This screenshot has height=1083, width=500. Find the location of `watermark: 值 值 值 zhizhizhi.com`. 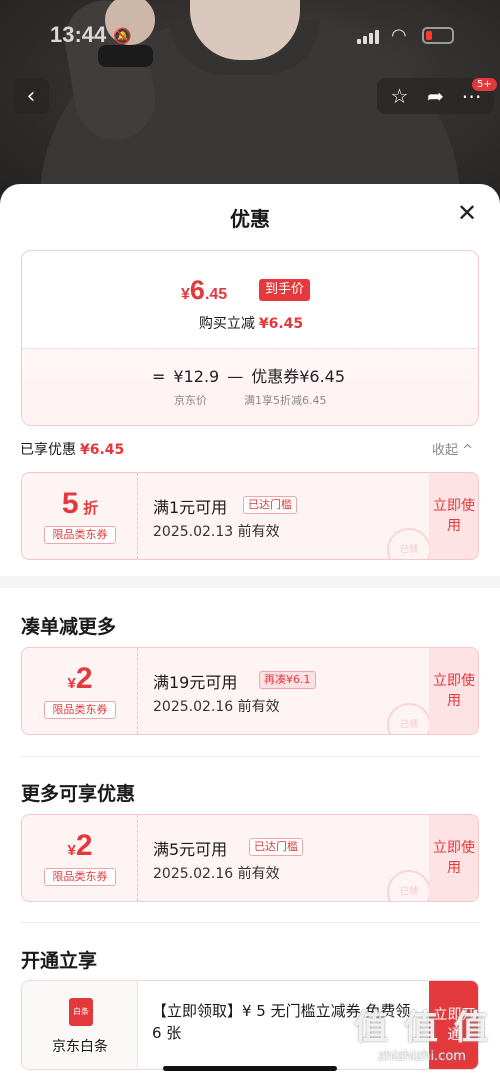

watermark: 值 值 值 zhizhizhi.com is located at coordinates (422, 1032).